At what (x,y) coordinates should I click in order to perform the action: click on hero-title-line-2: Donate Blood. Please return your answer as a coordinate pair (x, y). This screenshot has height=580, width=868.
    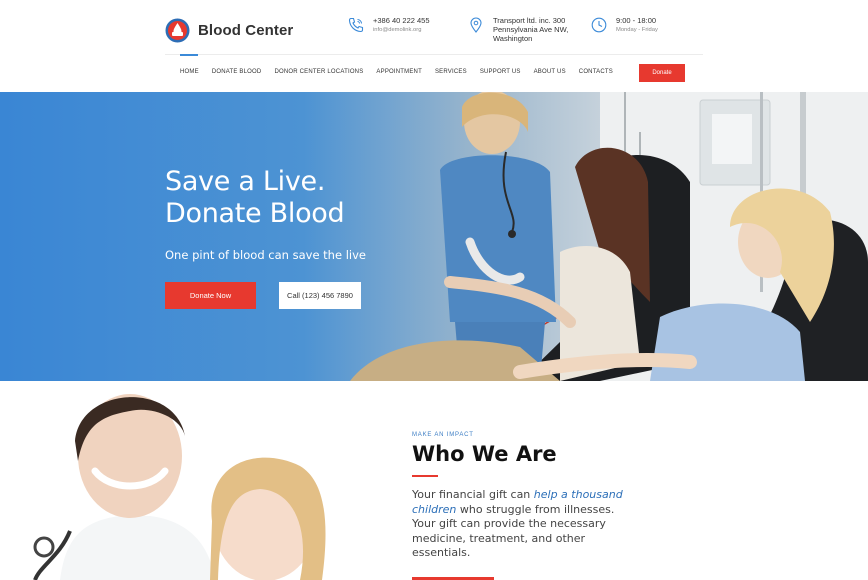
    Looking at the image, I should click on (255, 213).